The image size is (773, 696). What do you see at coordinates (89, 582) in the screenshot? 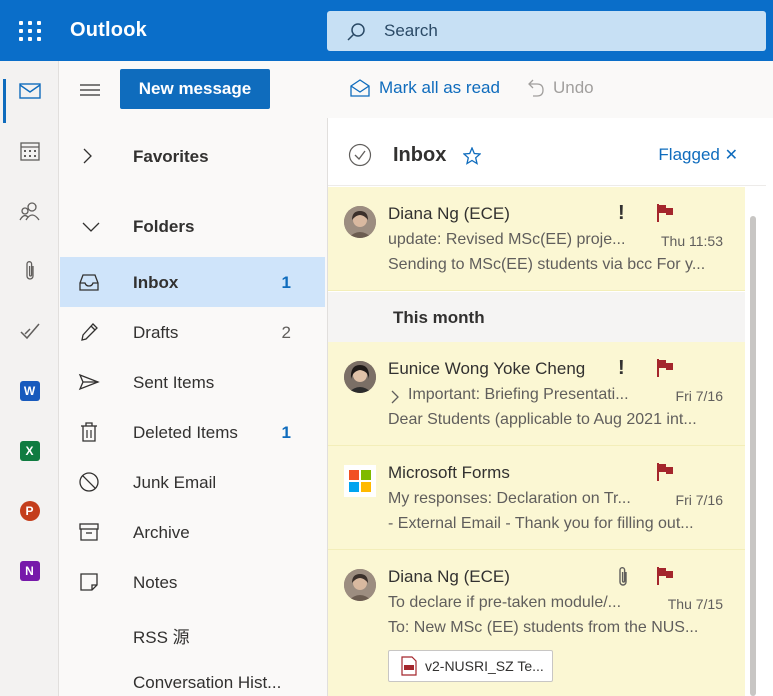
I see `note-icon` at bounding box center [89, 582].